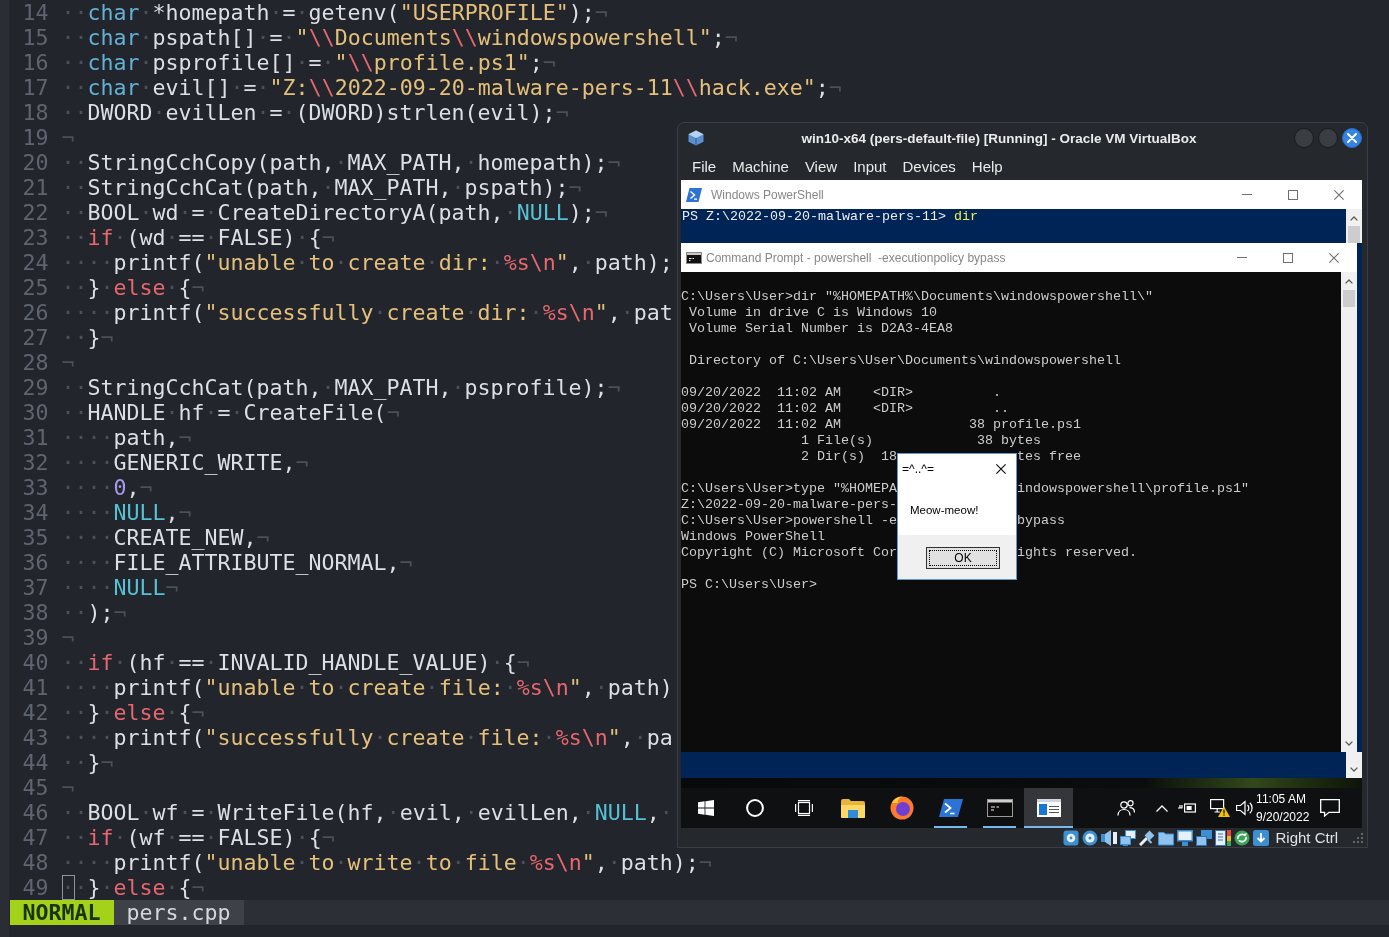 This screenshot has width=1389, height=937. I want to click on line-number: 28, so click(35, 362).